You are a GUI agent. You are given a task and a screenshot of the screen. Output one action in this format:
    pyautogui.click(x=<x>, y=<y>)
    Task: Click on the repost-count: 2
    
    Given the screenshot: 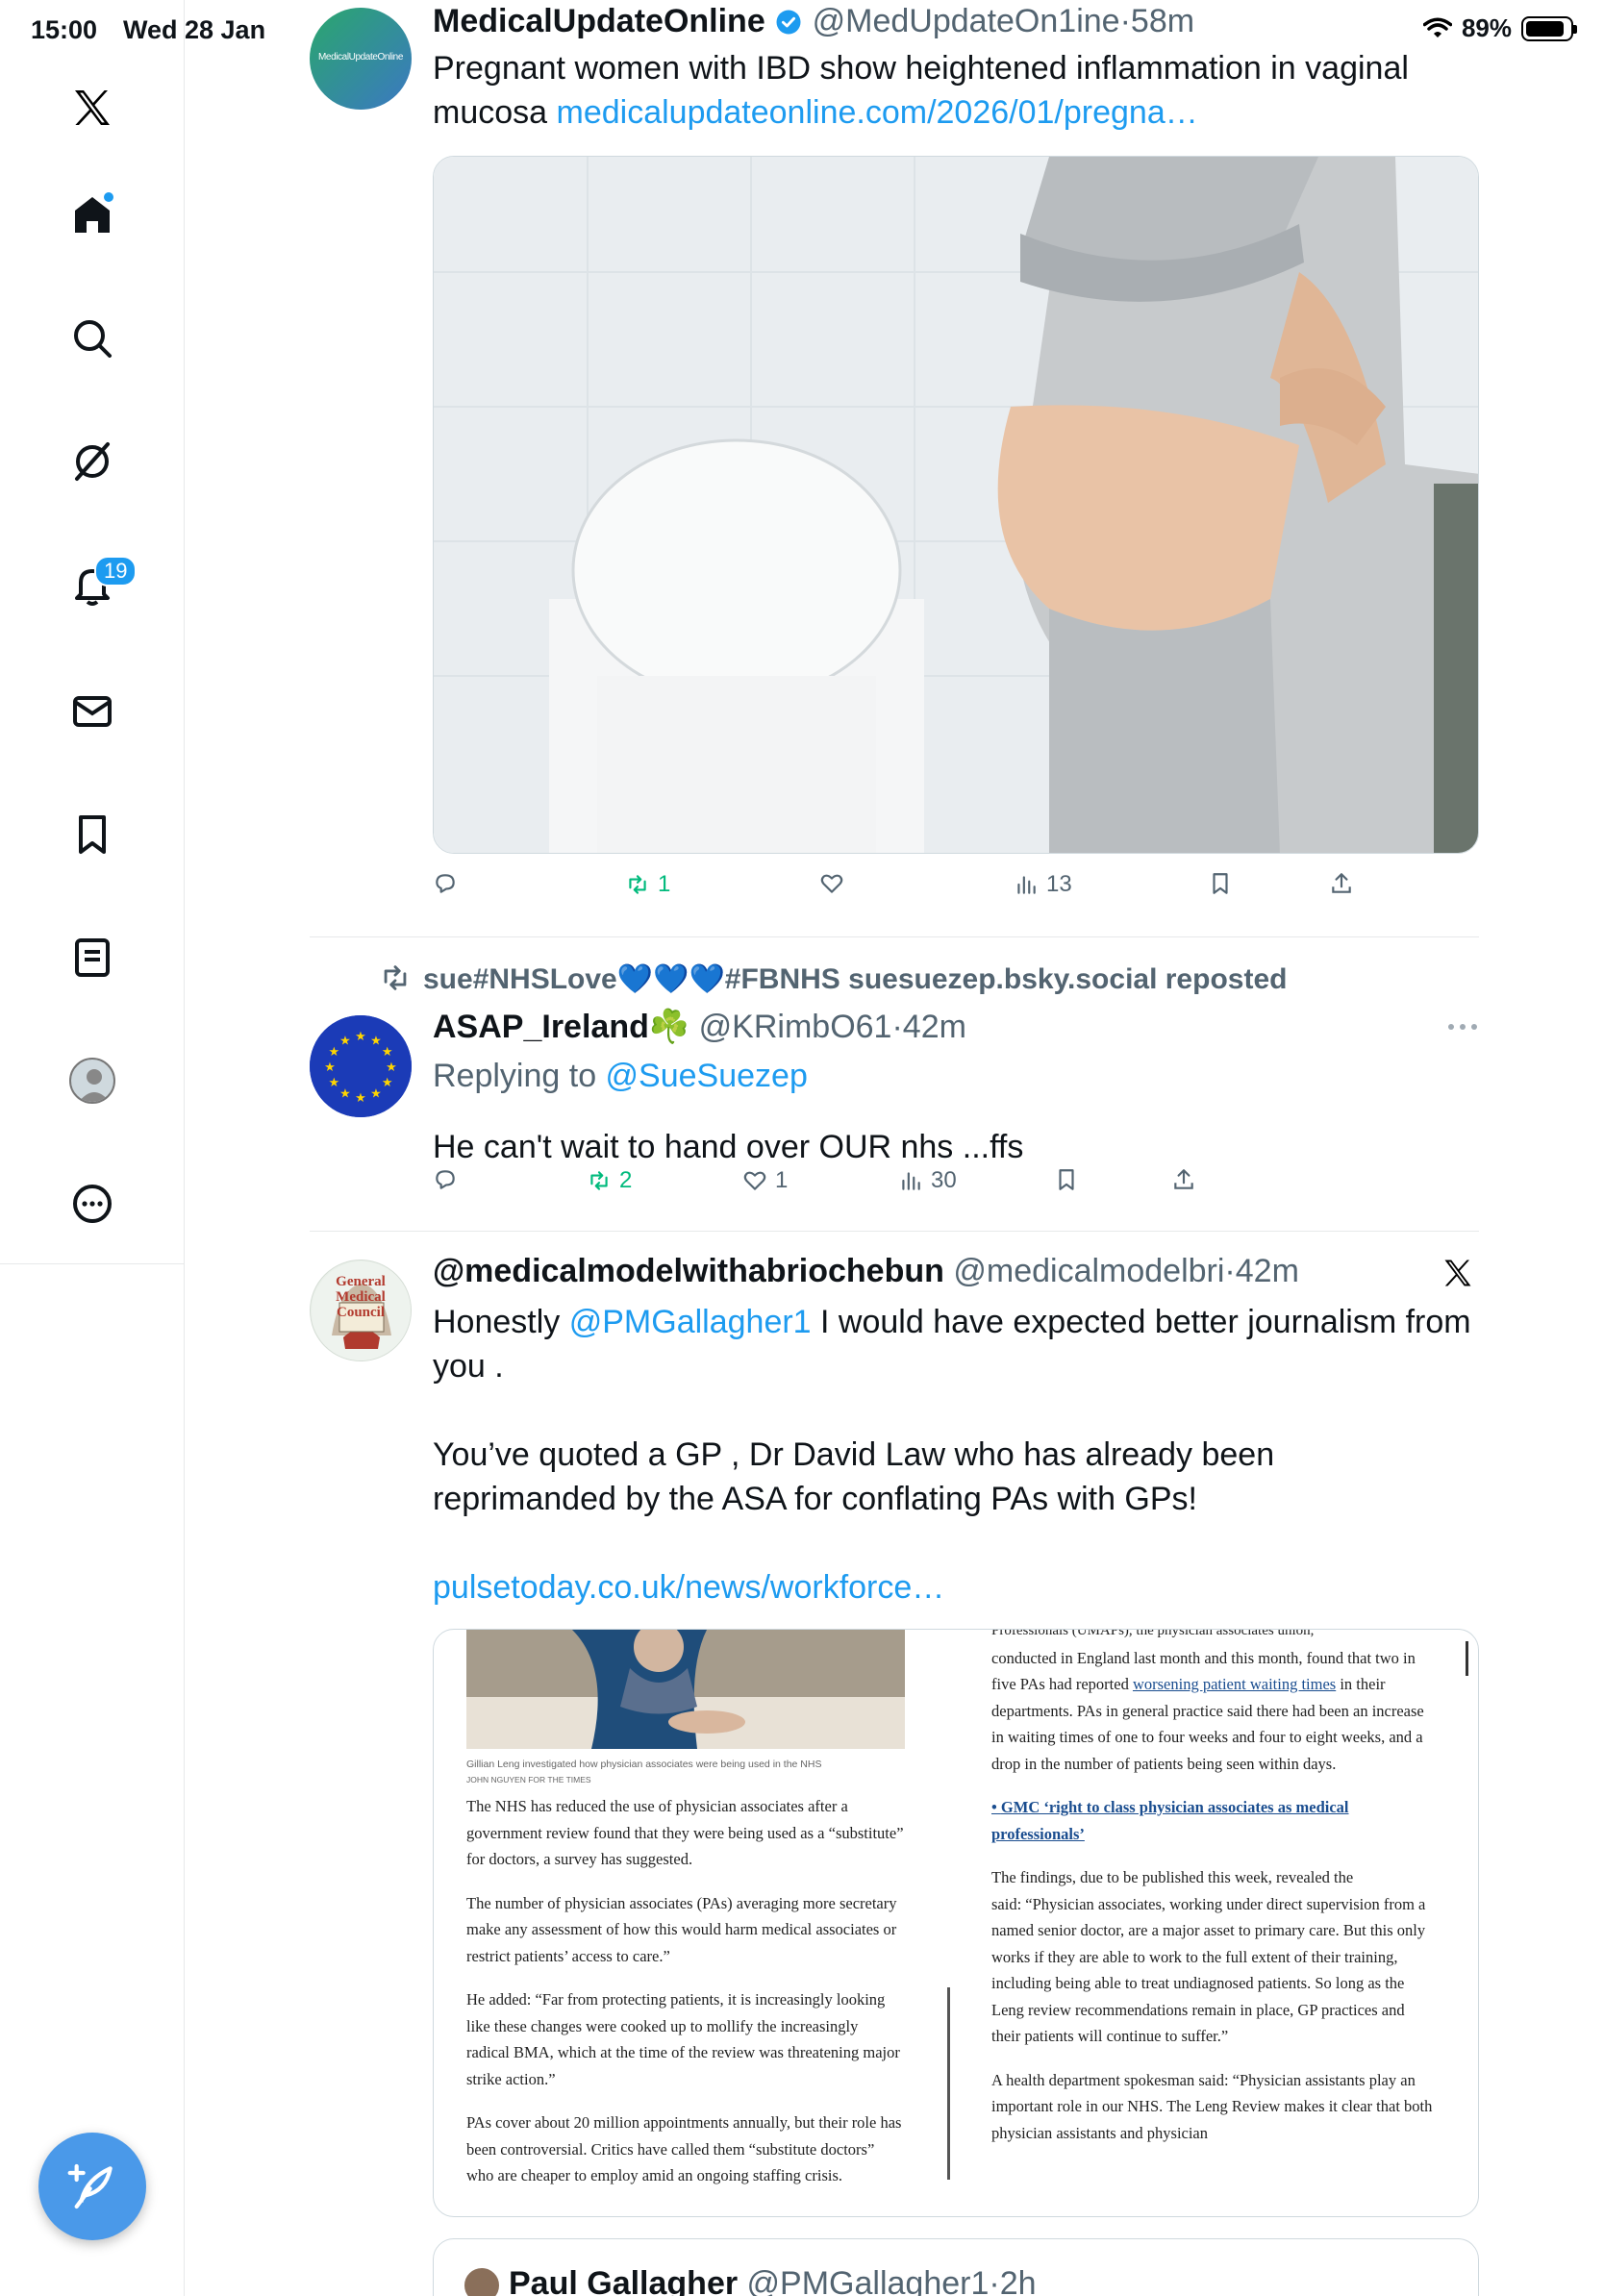 What is the action you would take?
    pyautogui.click(x=626, y=1180)
    